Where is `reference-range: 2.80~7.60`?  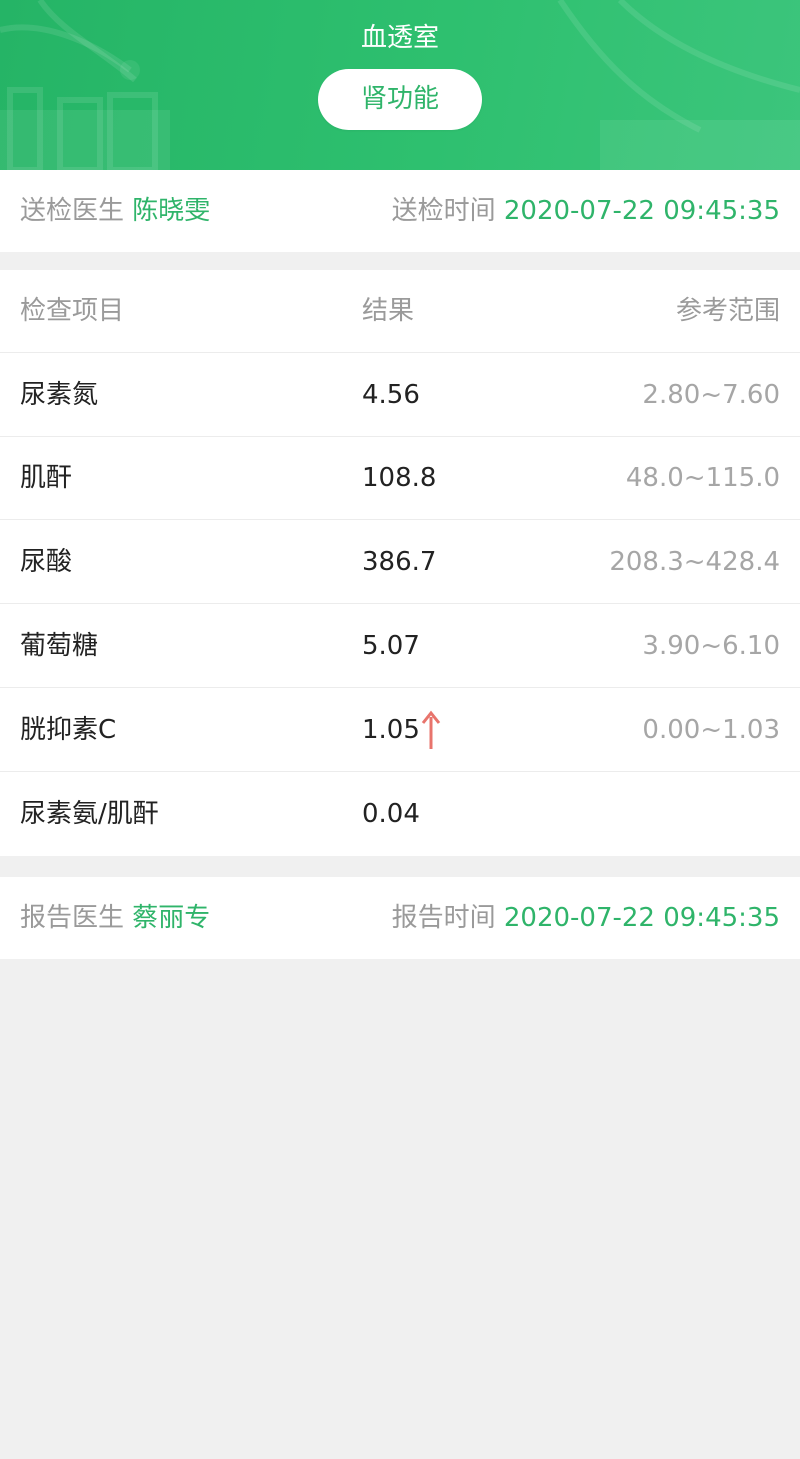 reference-range: 2.80~7.60 is located at coordinates (711, 395).